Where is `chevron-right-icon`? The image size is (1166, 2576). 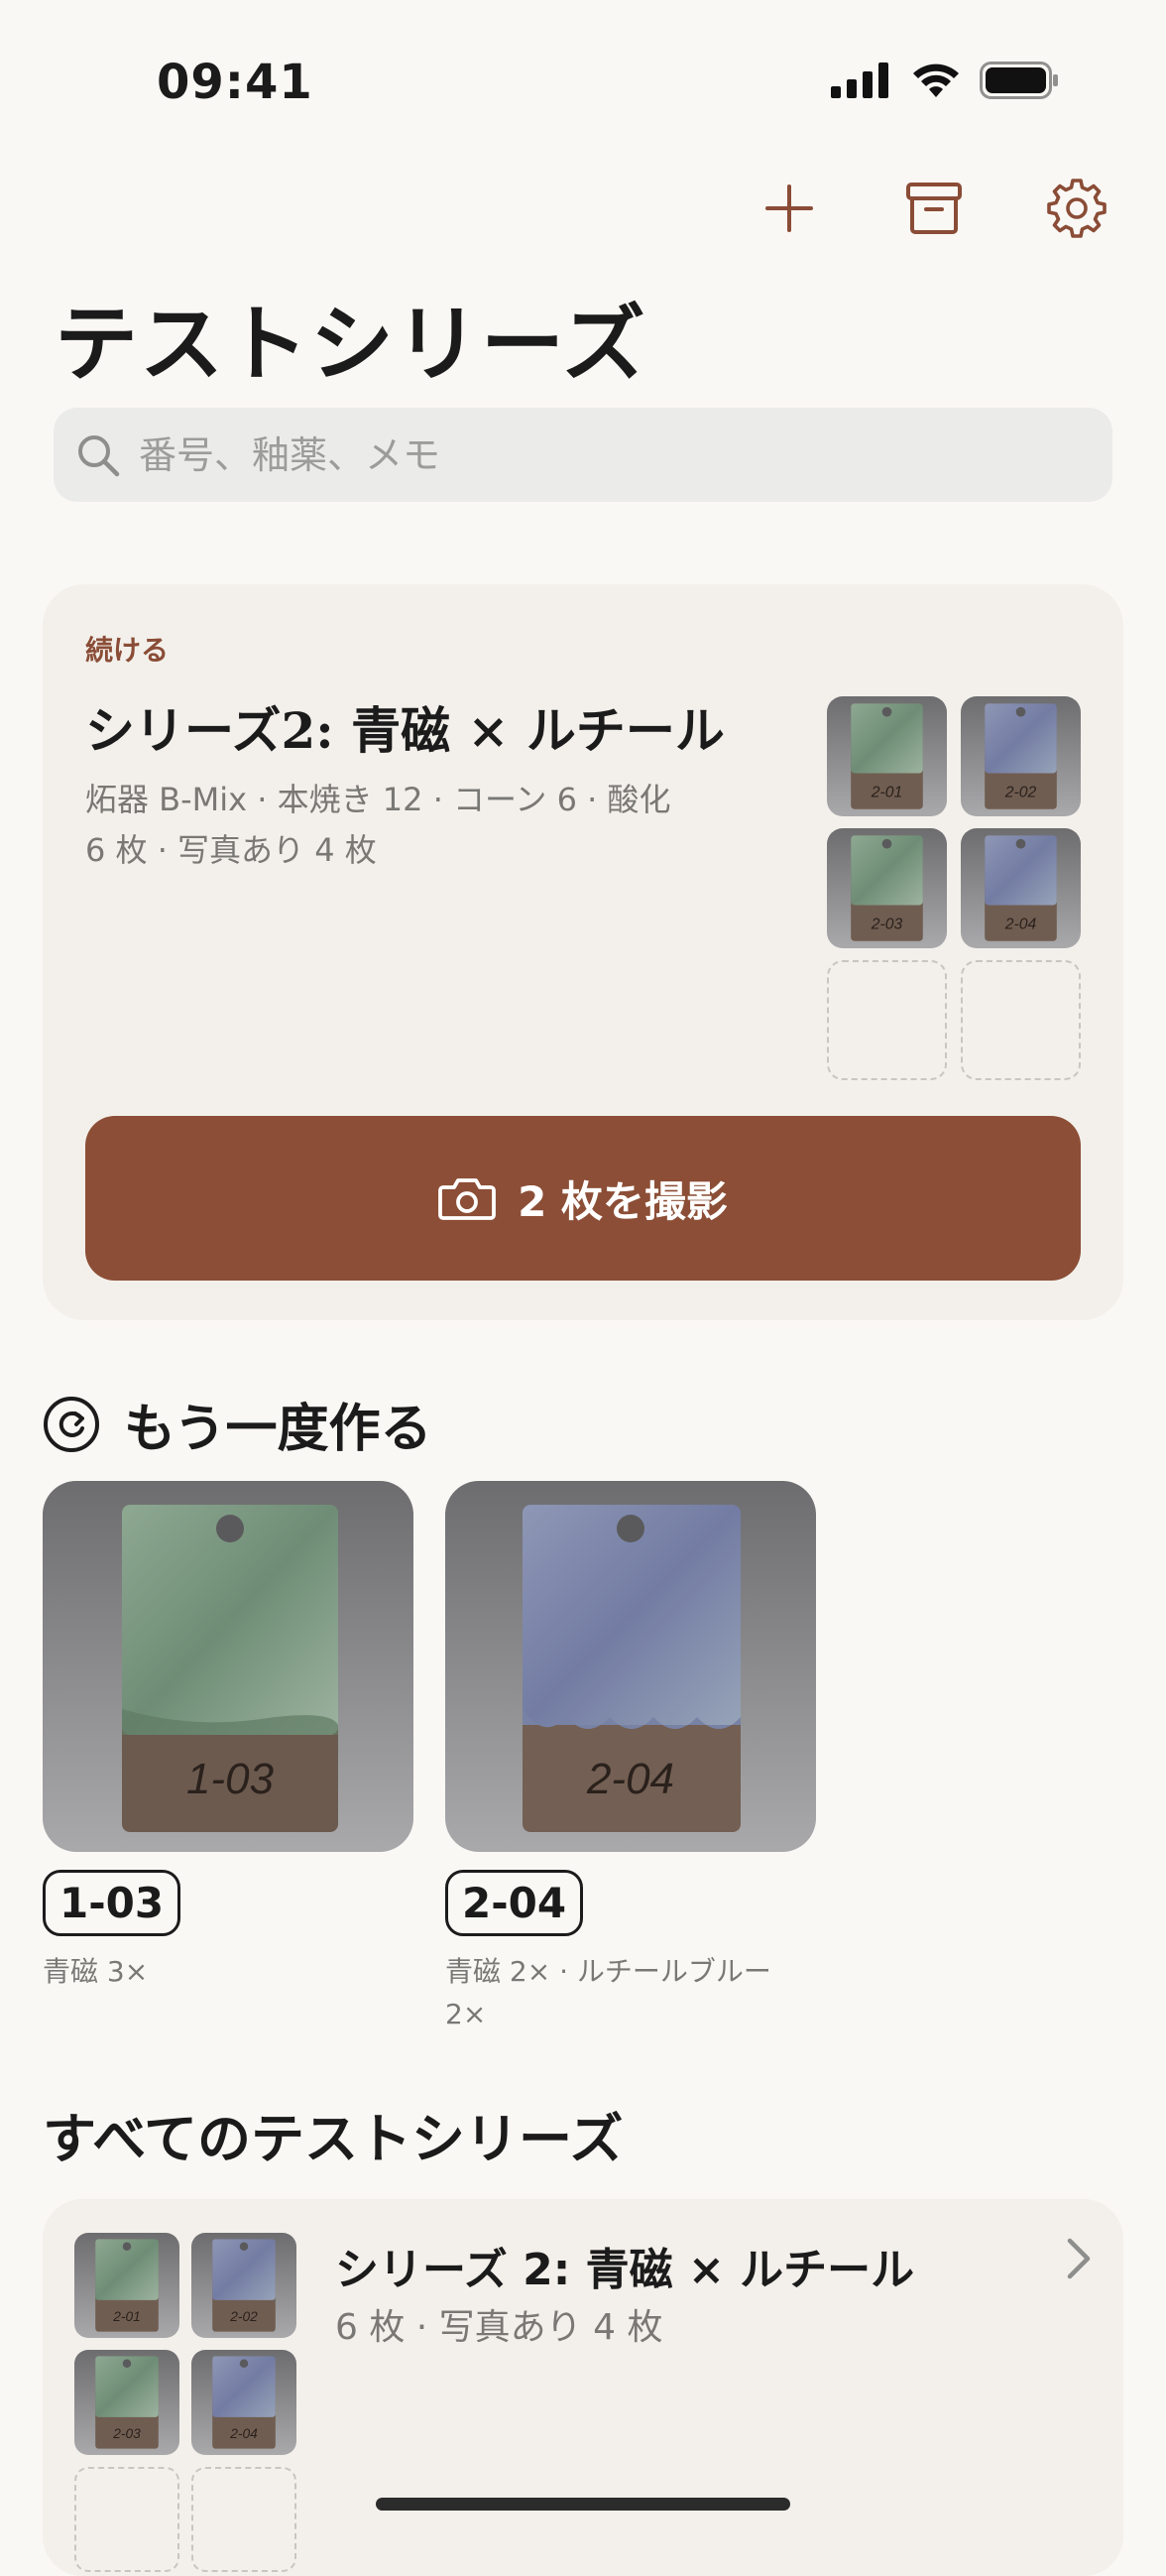
chevron-right-icon is located at coordinates (1079, 2258).